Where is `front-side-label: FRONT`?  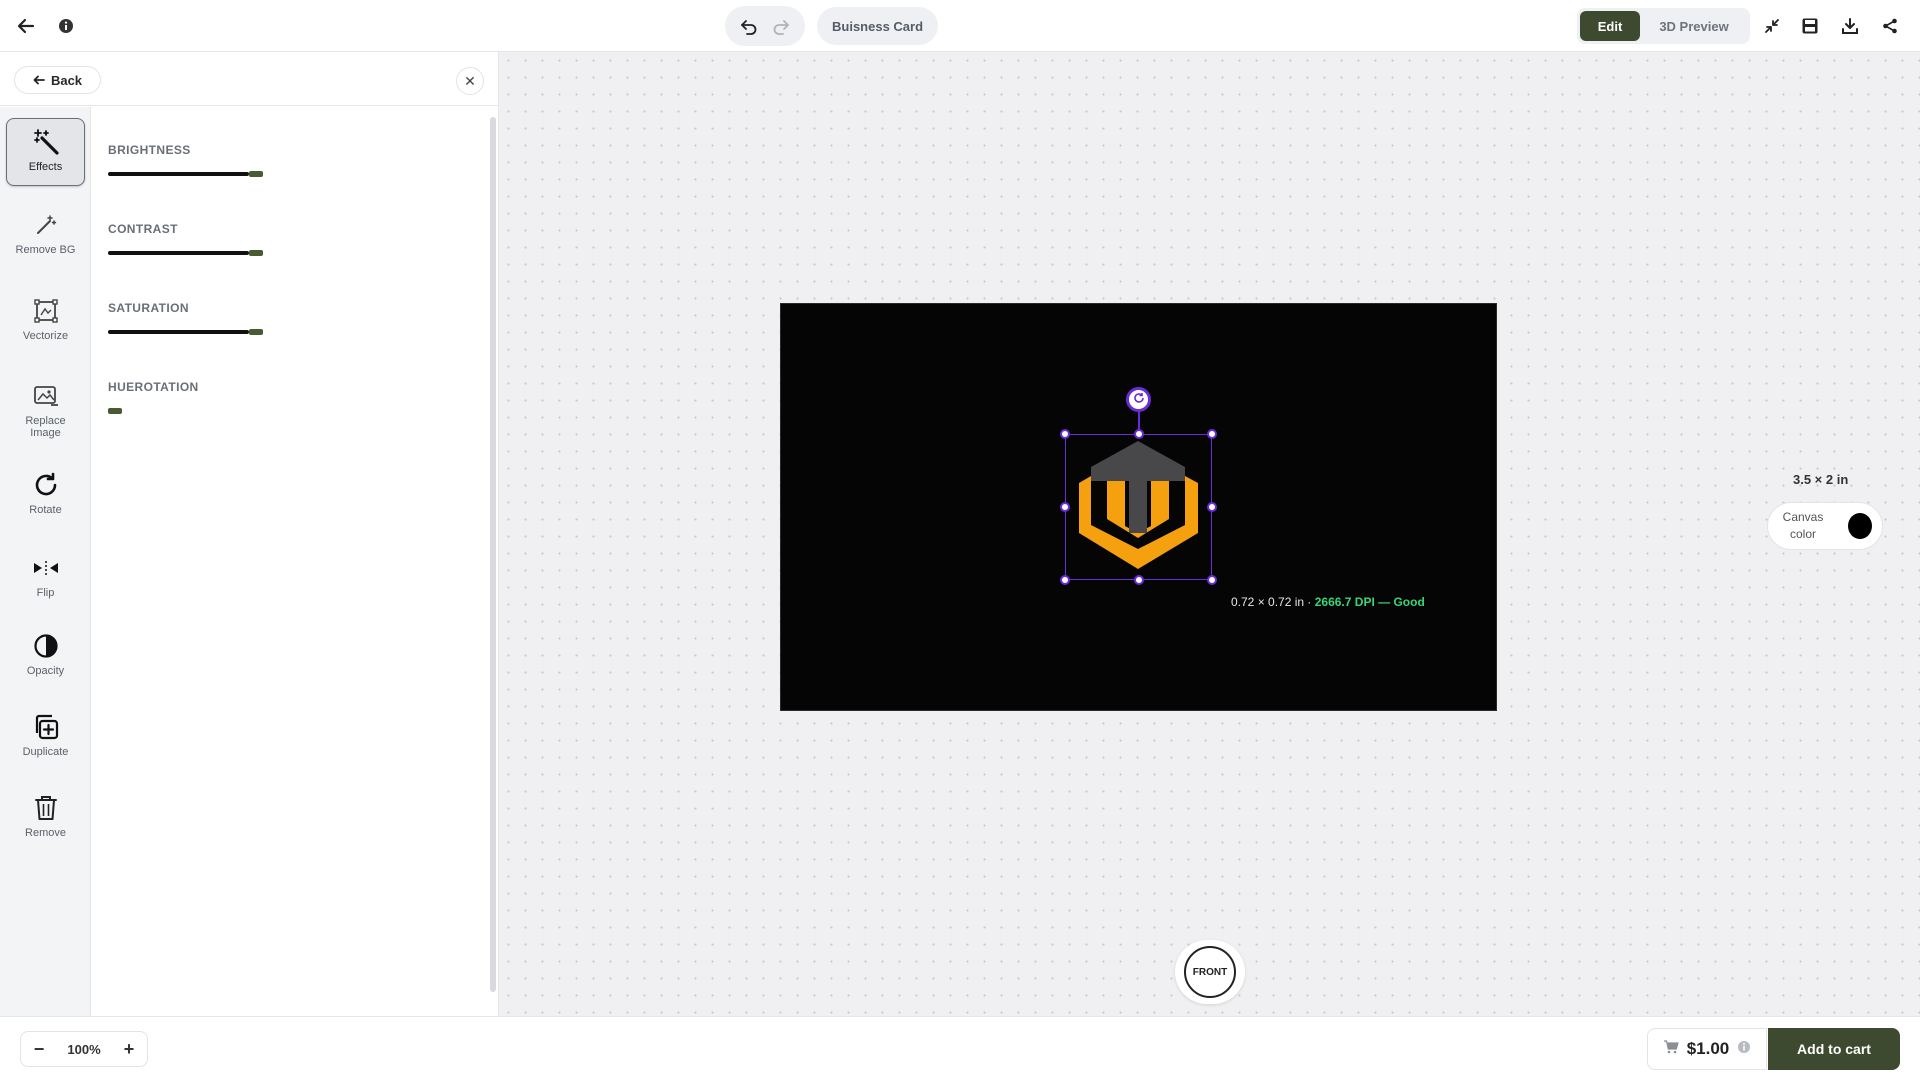 front-side-label: FRONT is located at coordinates (1210, 972).